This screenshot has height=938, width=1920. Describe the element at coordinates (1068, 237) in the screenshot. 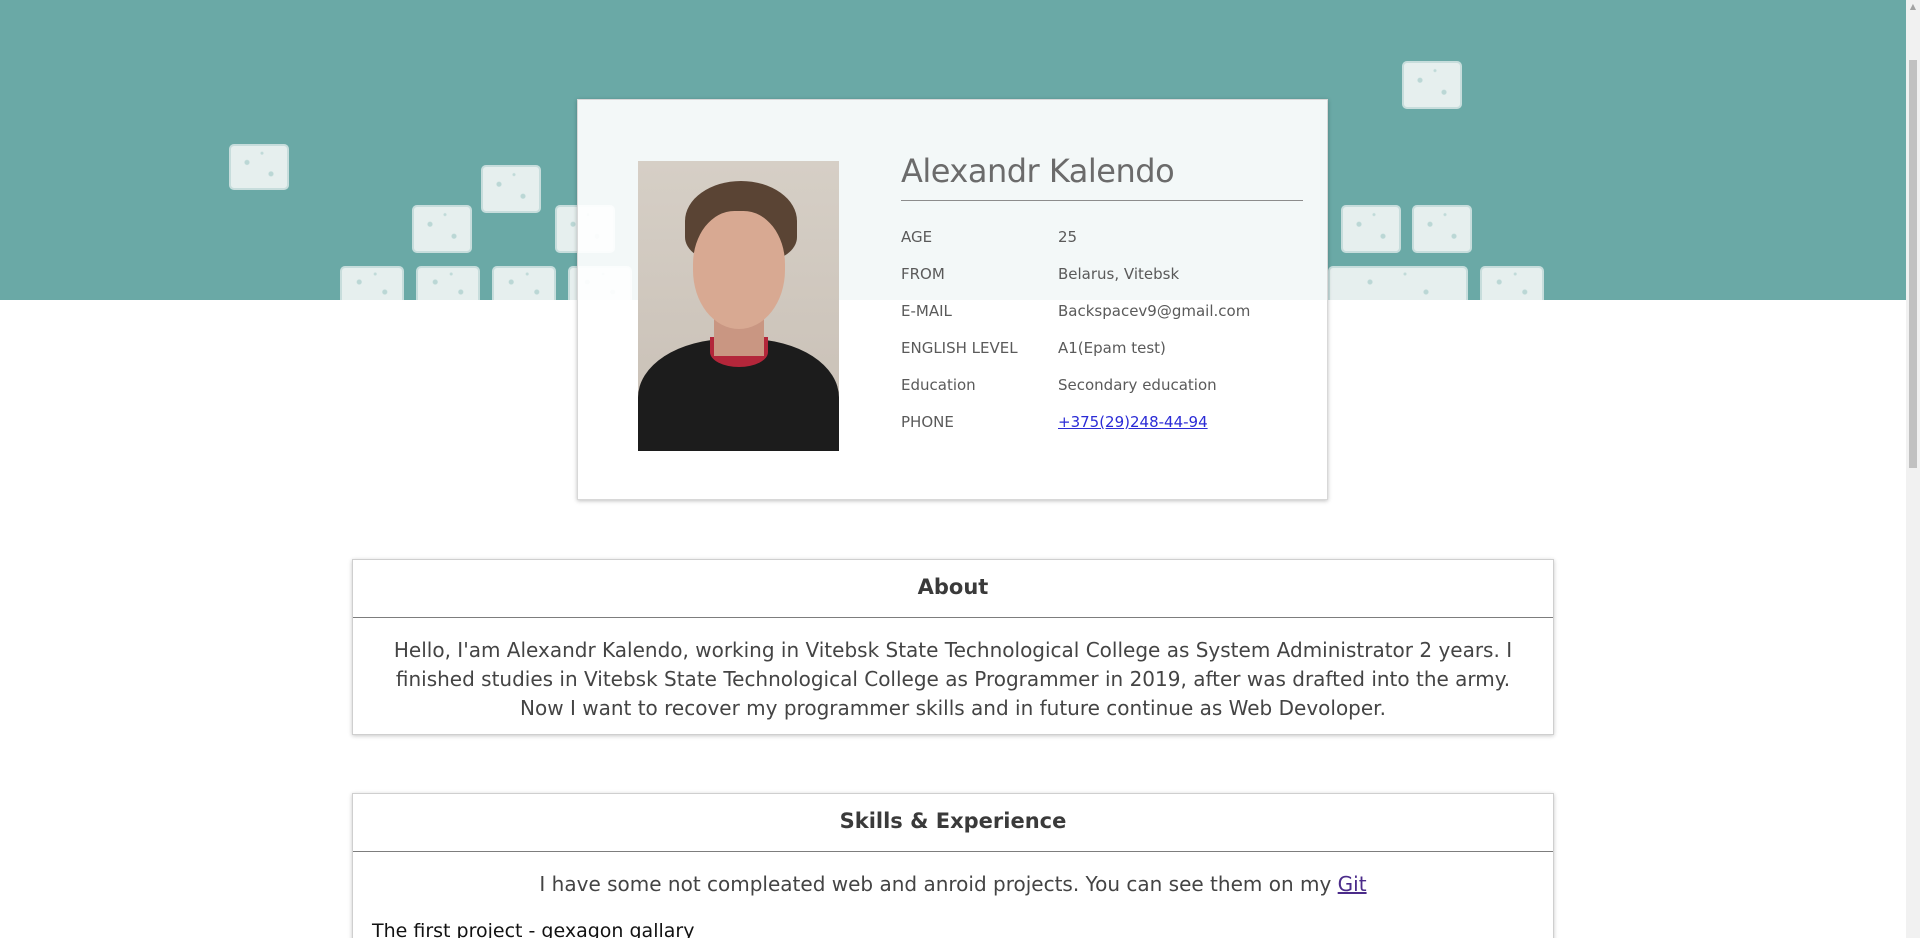

I see `age-value: 25` at that location.